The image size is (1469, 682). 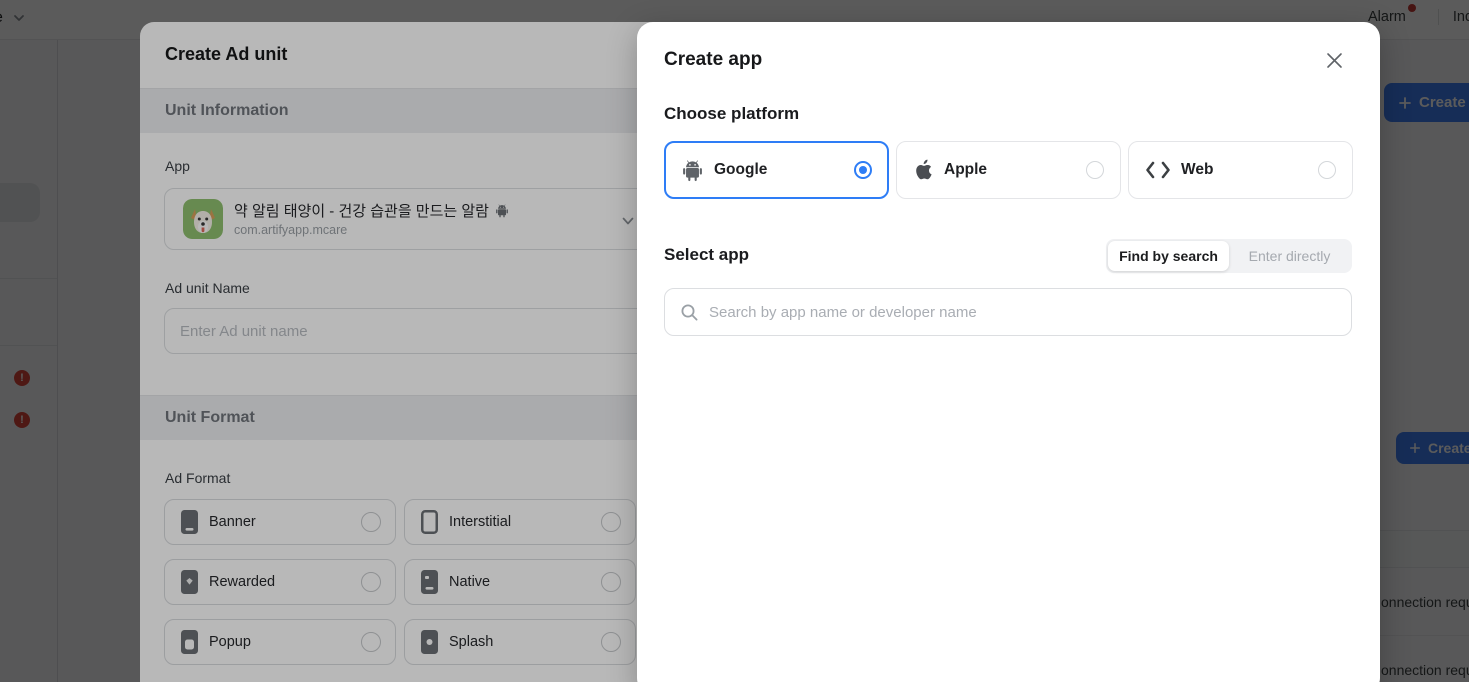 I want to click on platform-label: Web, so click(x=1197, y=169).